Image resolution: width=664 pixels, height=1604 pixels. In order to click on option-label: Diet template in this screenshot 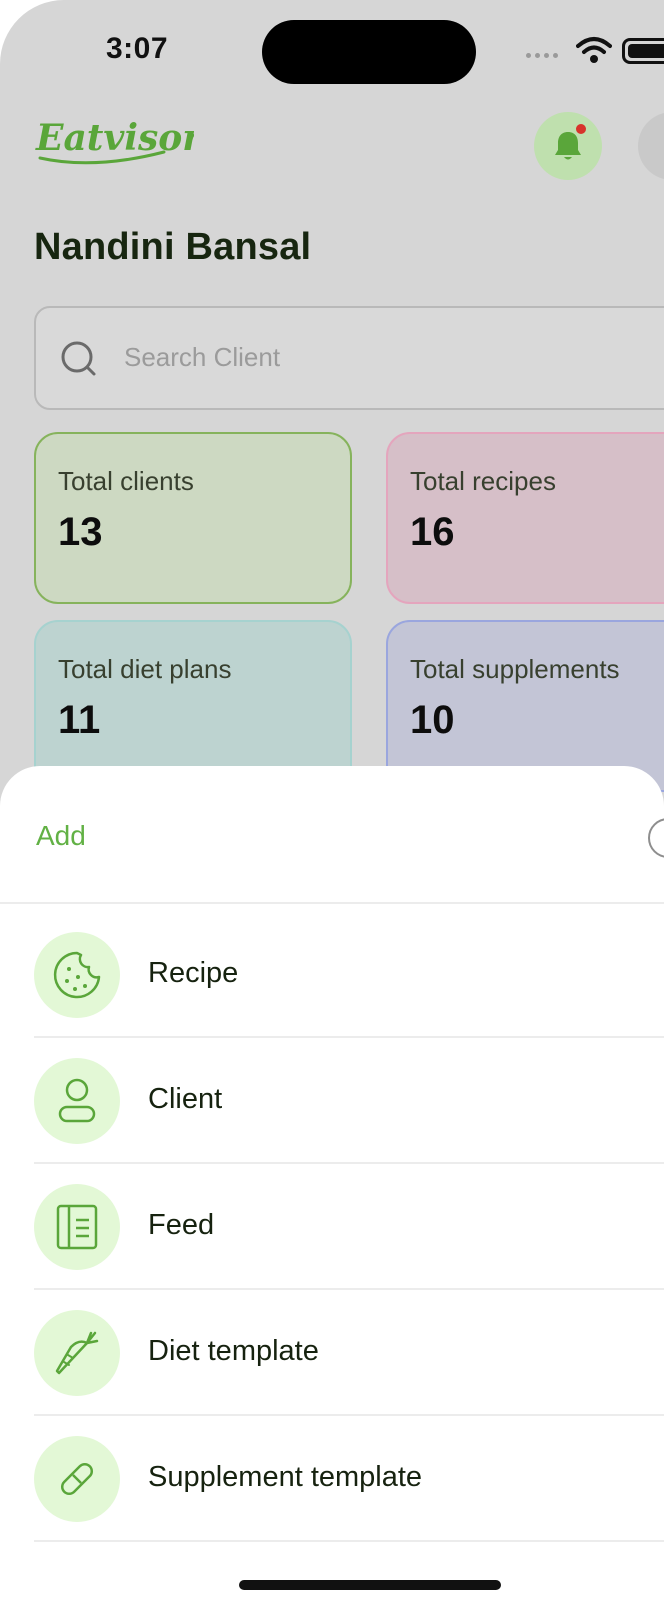, I will do `click(233, 1351)`.